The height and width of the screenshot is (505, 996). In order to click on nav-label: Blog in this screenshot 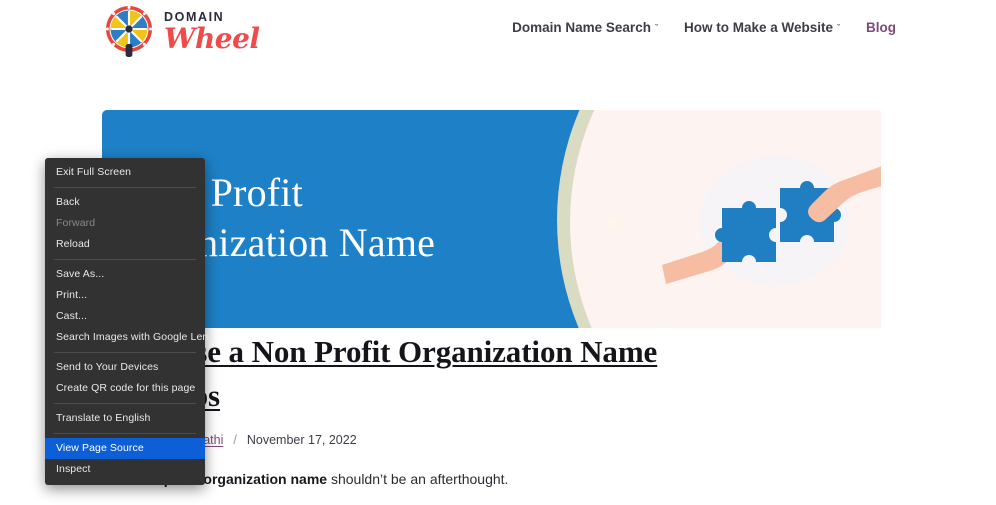, I will do `click(881, 27)`.